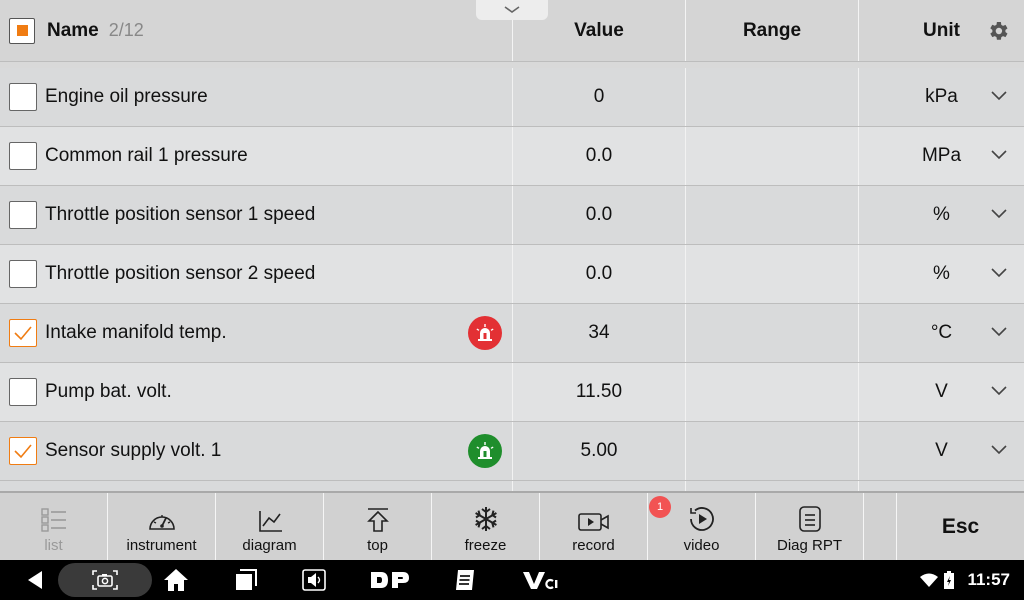  I want to click on home-button, so click(176, 580).